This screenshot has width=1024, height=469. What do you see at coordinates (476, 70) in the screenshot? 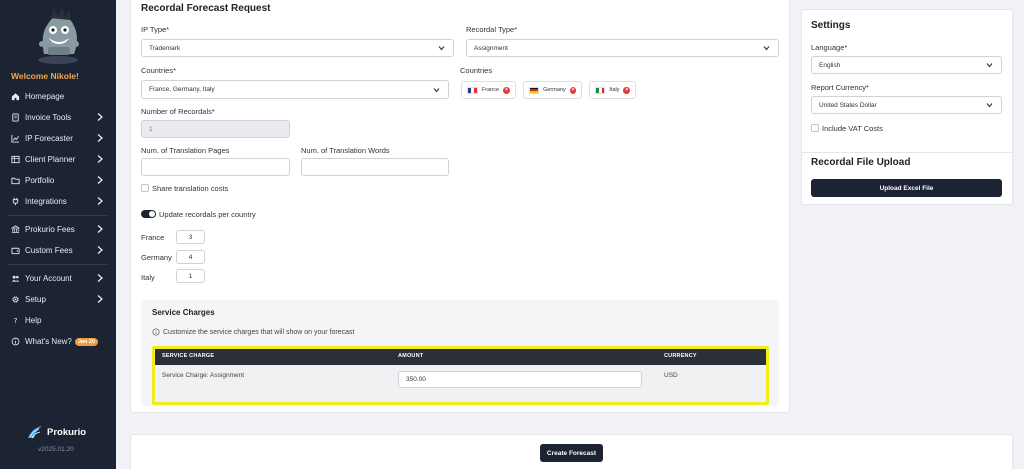
I see `selected-countries-label: Countries` at bounding box center [476, 70].